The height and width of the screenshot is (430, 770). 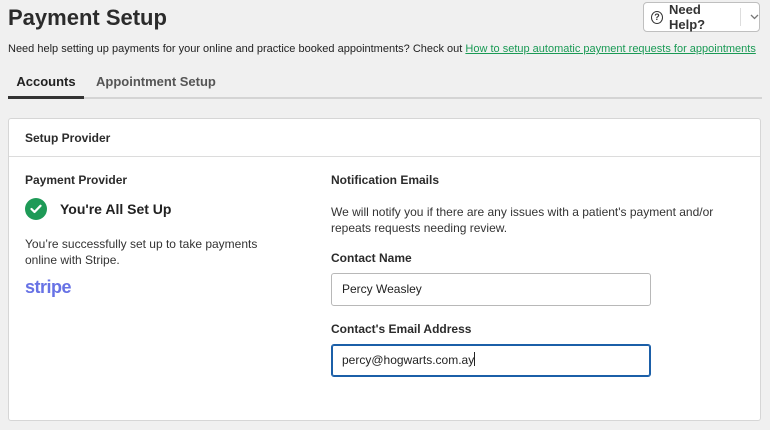 What do you see at coordinates (385, 82) in the screenshot?
I see `tab-bar: Accounts Appointment Setup` at bounding box center [385, 82].